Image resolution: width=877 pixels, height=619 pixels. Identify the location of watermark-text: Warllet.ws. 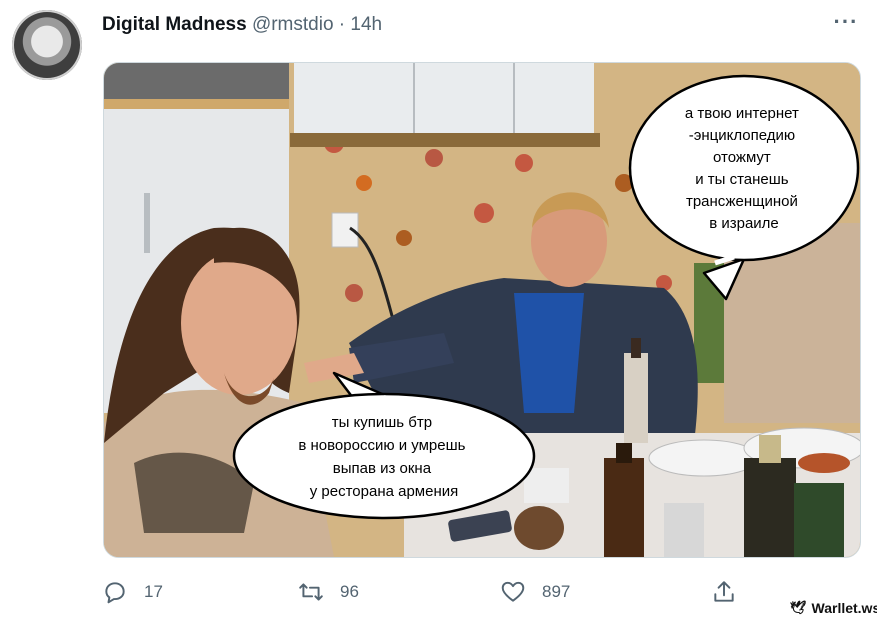
(844, 608).